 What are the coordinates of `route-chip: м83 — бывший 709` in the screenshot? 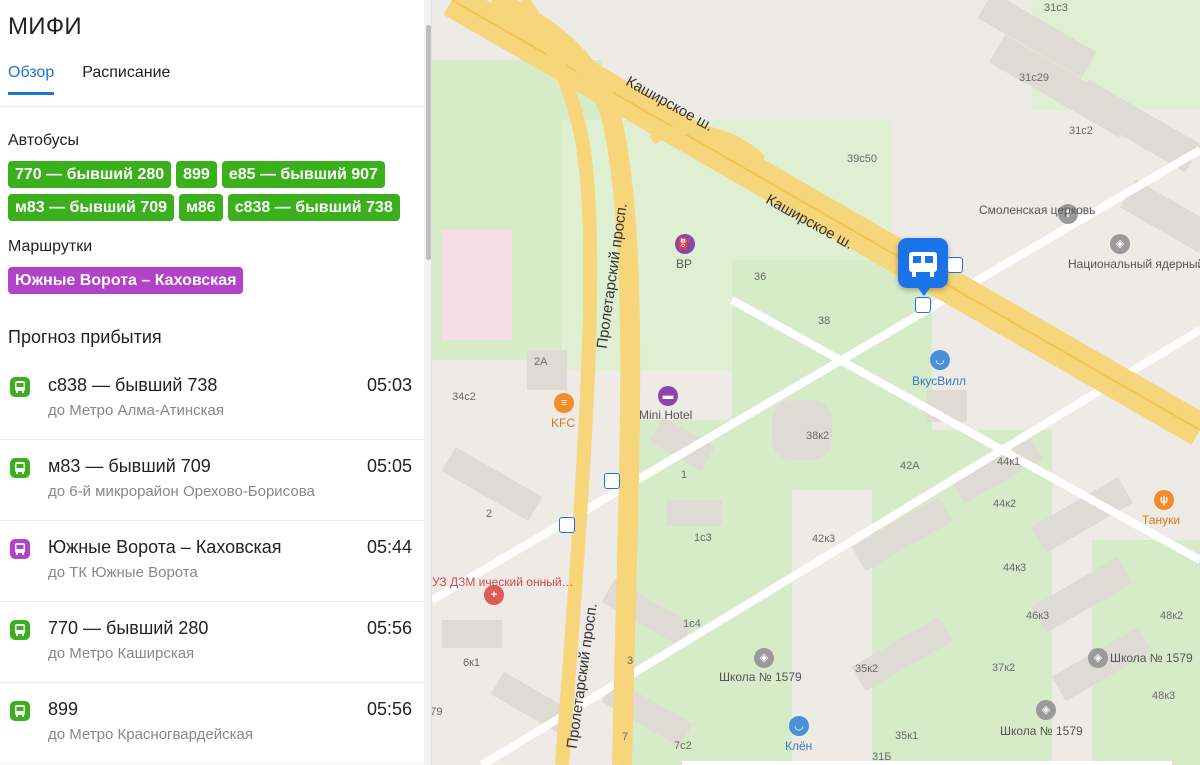 It's located at (91, 207).